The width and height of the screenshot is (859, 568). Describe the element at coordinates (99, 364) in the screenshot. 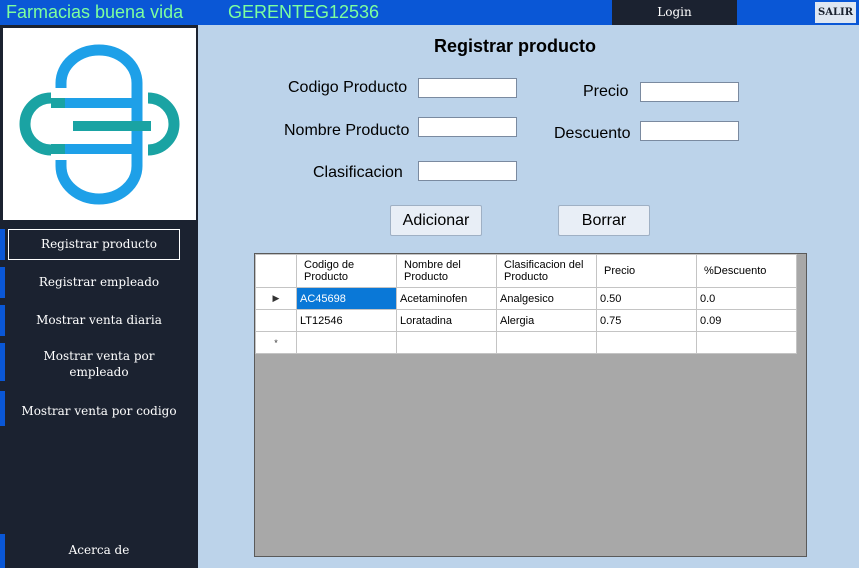

I see `sidebar-item-venta-empleado: Mostrar venta por empleado` at that location.